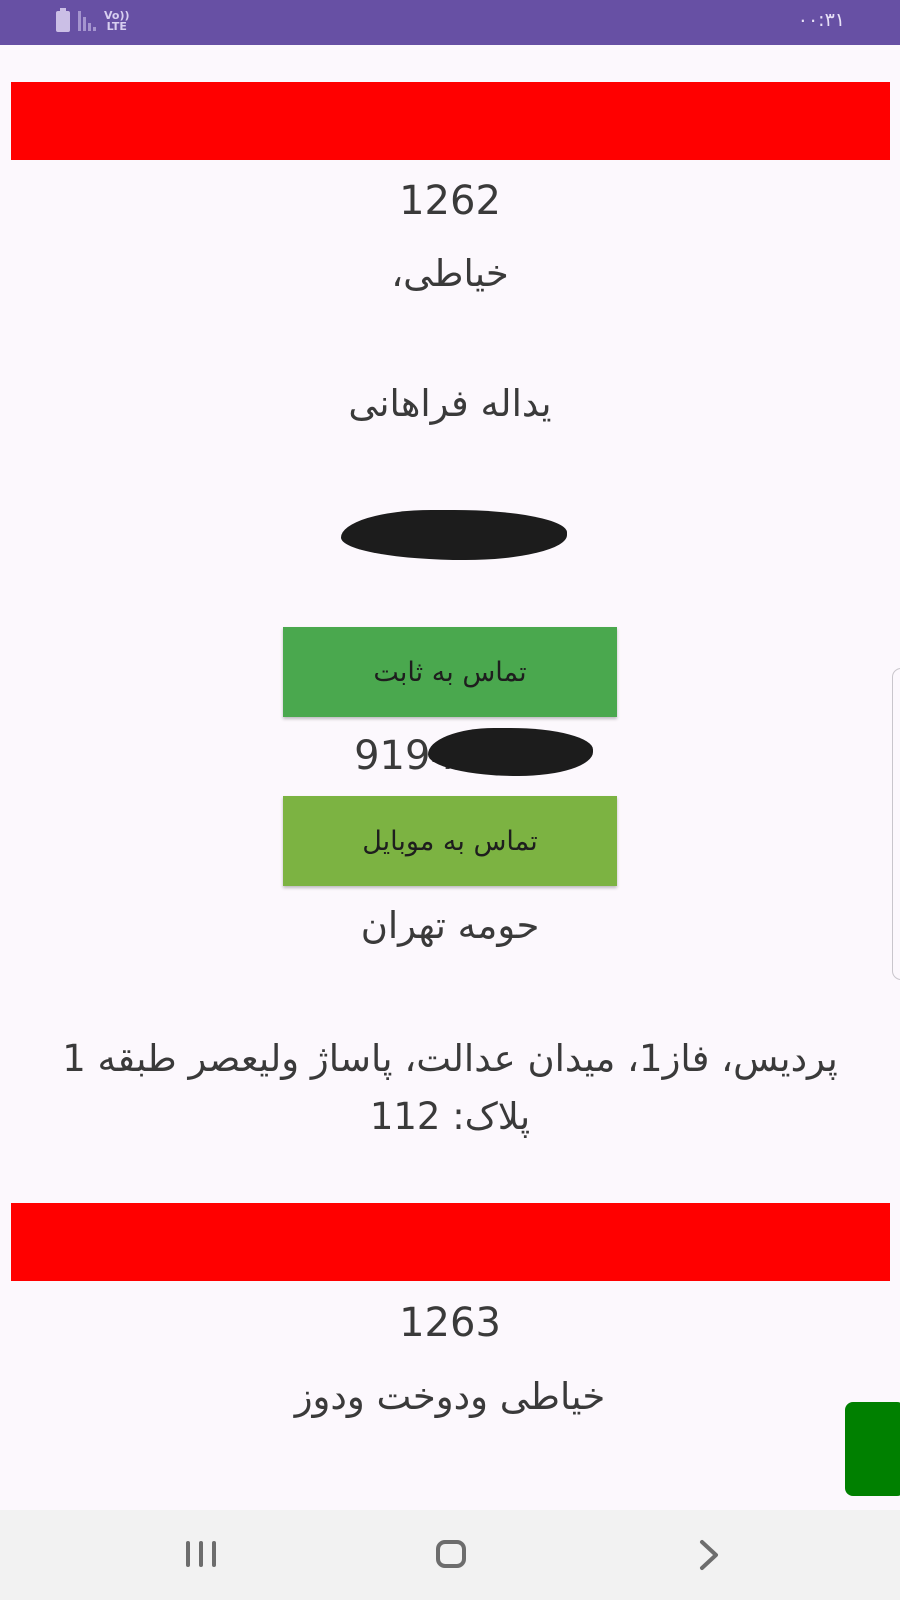 This screenshot has width=900, height=1600. I want to click on redacted-landline, so click(454, 535).